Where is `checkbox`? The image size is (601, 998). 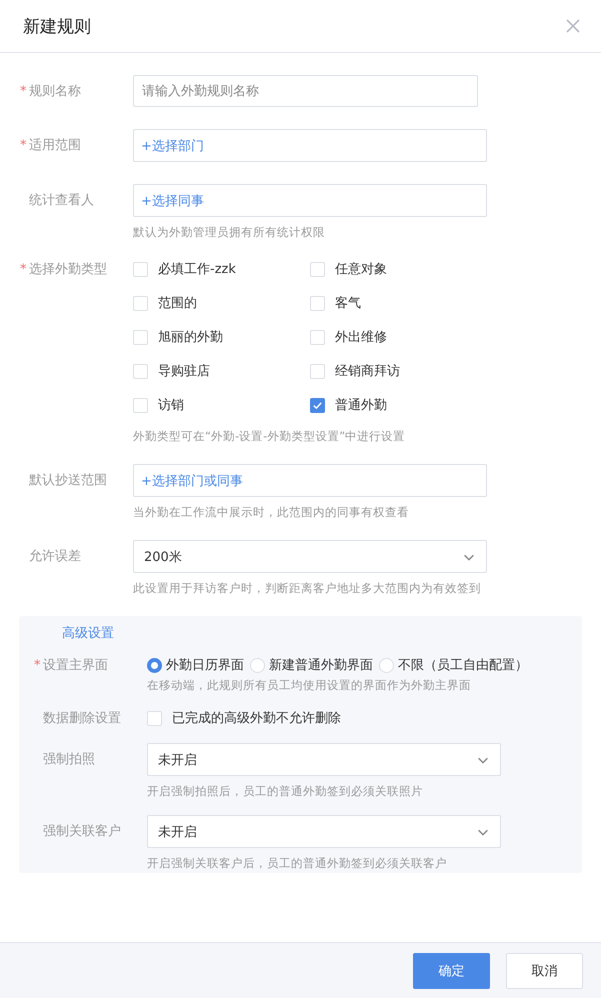
checkbox is located at coordinates (317, 405).